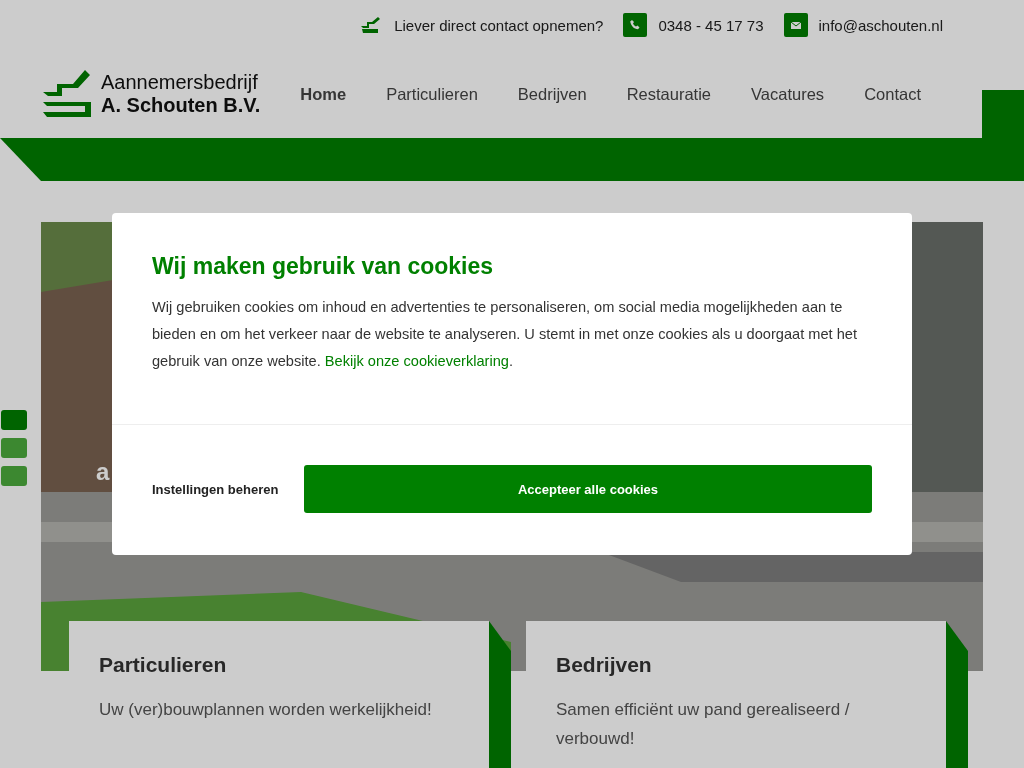 The width and height of the screenshot is (1024, 768). I want to click on cookie-policy-link: Bekijk onze cookieverklaring, so click(416, 361).